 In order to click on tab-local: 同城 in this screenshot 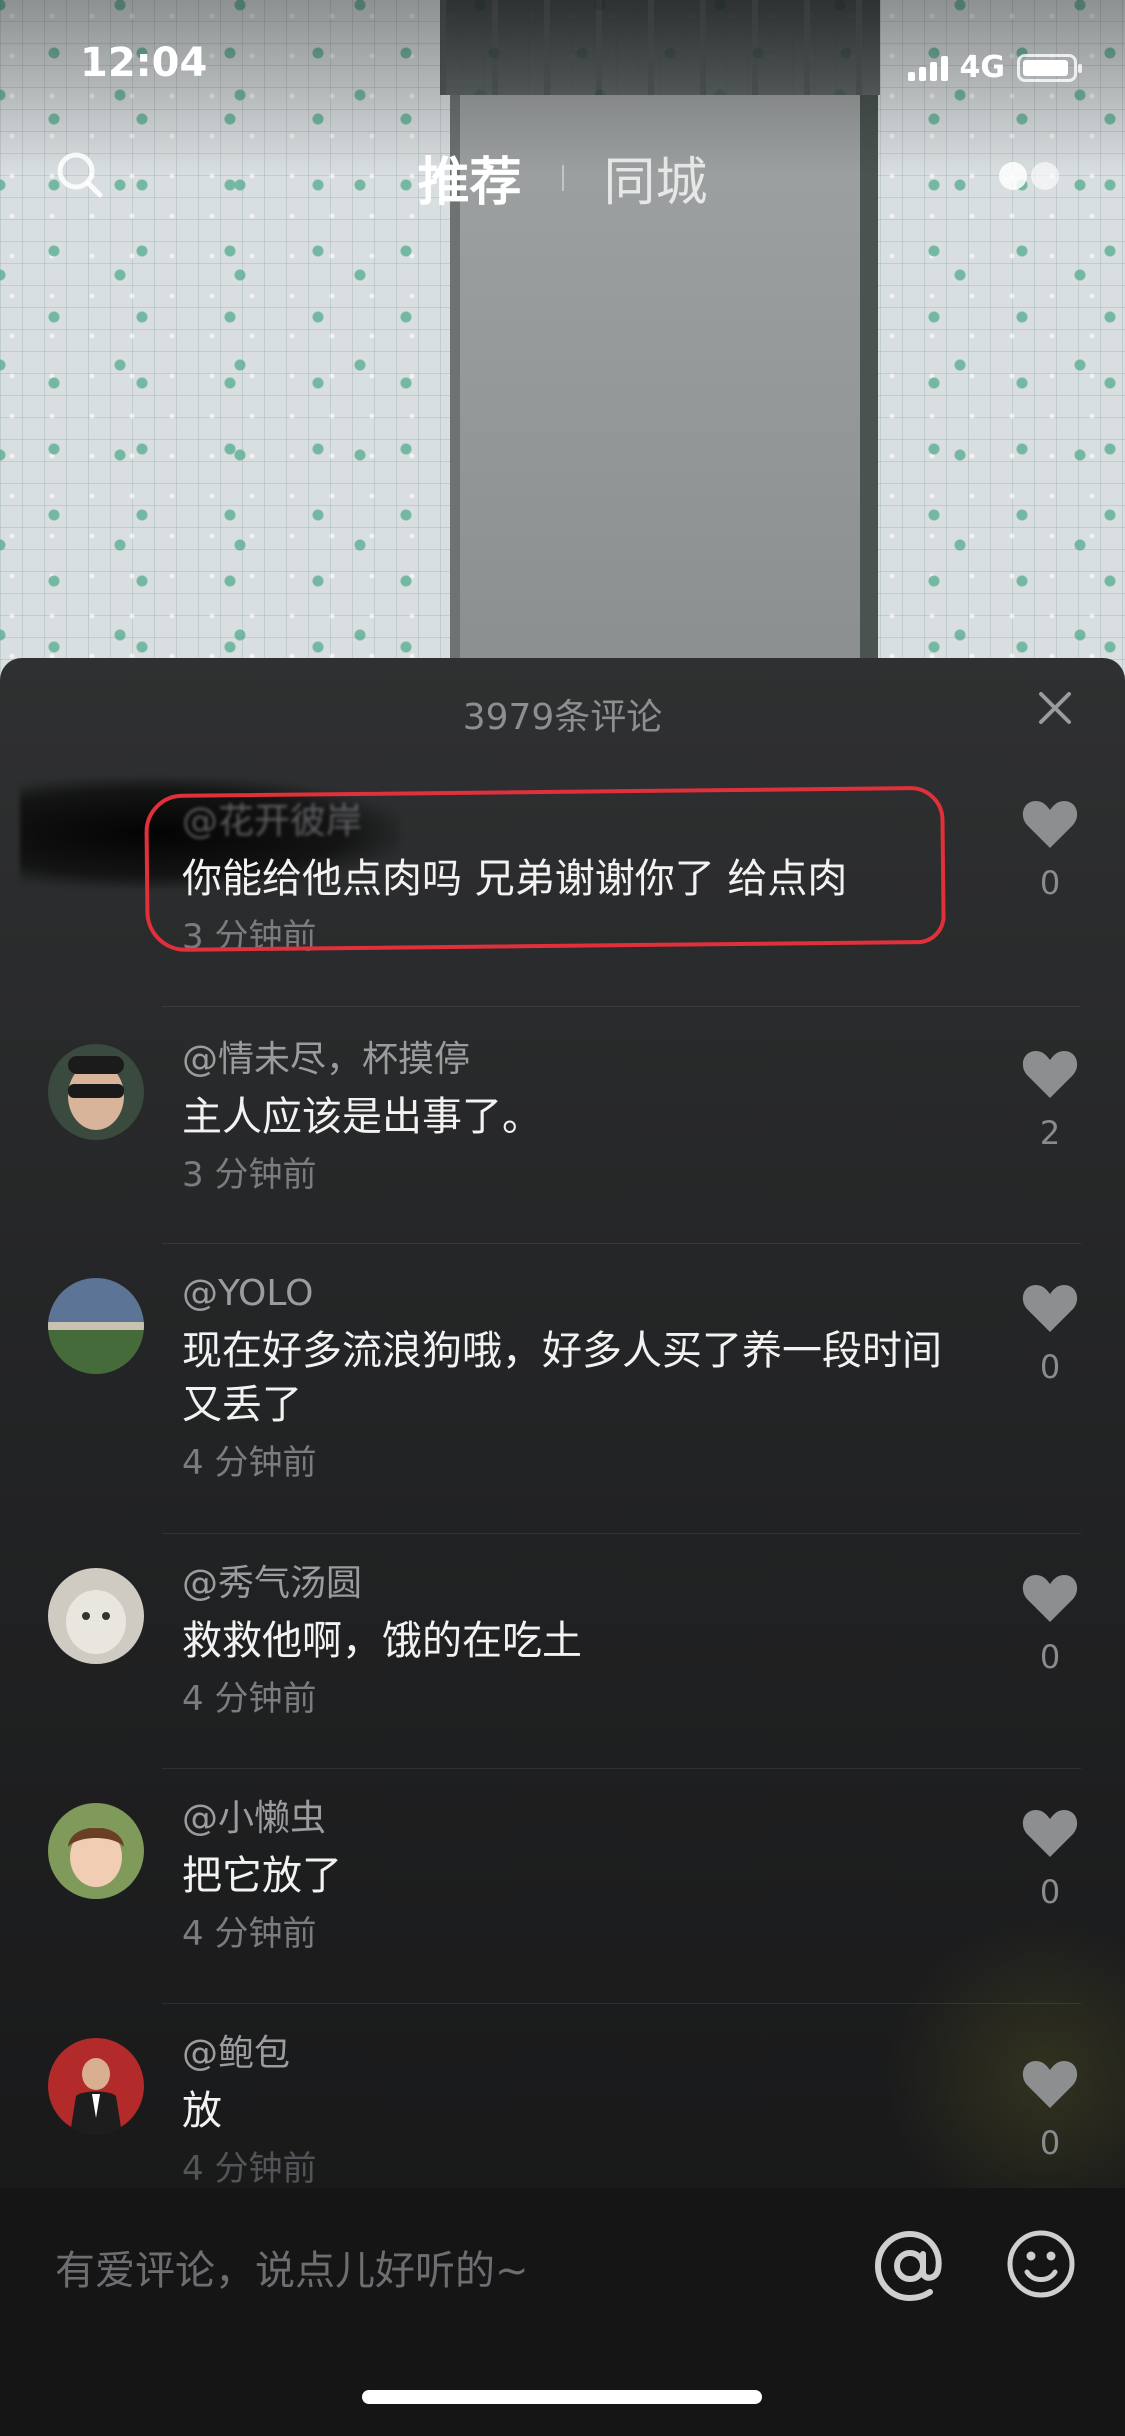, I will do `click(656, 177)`.